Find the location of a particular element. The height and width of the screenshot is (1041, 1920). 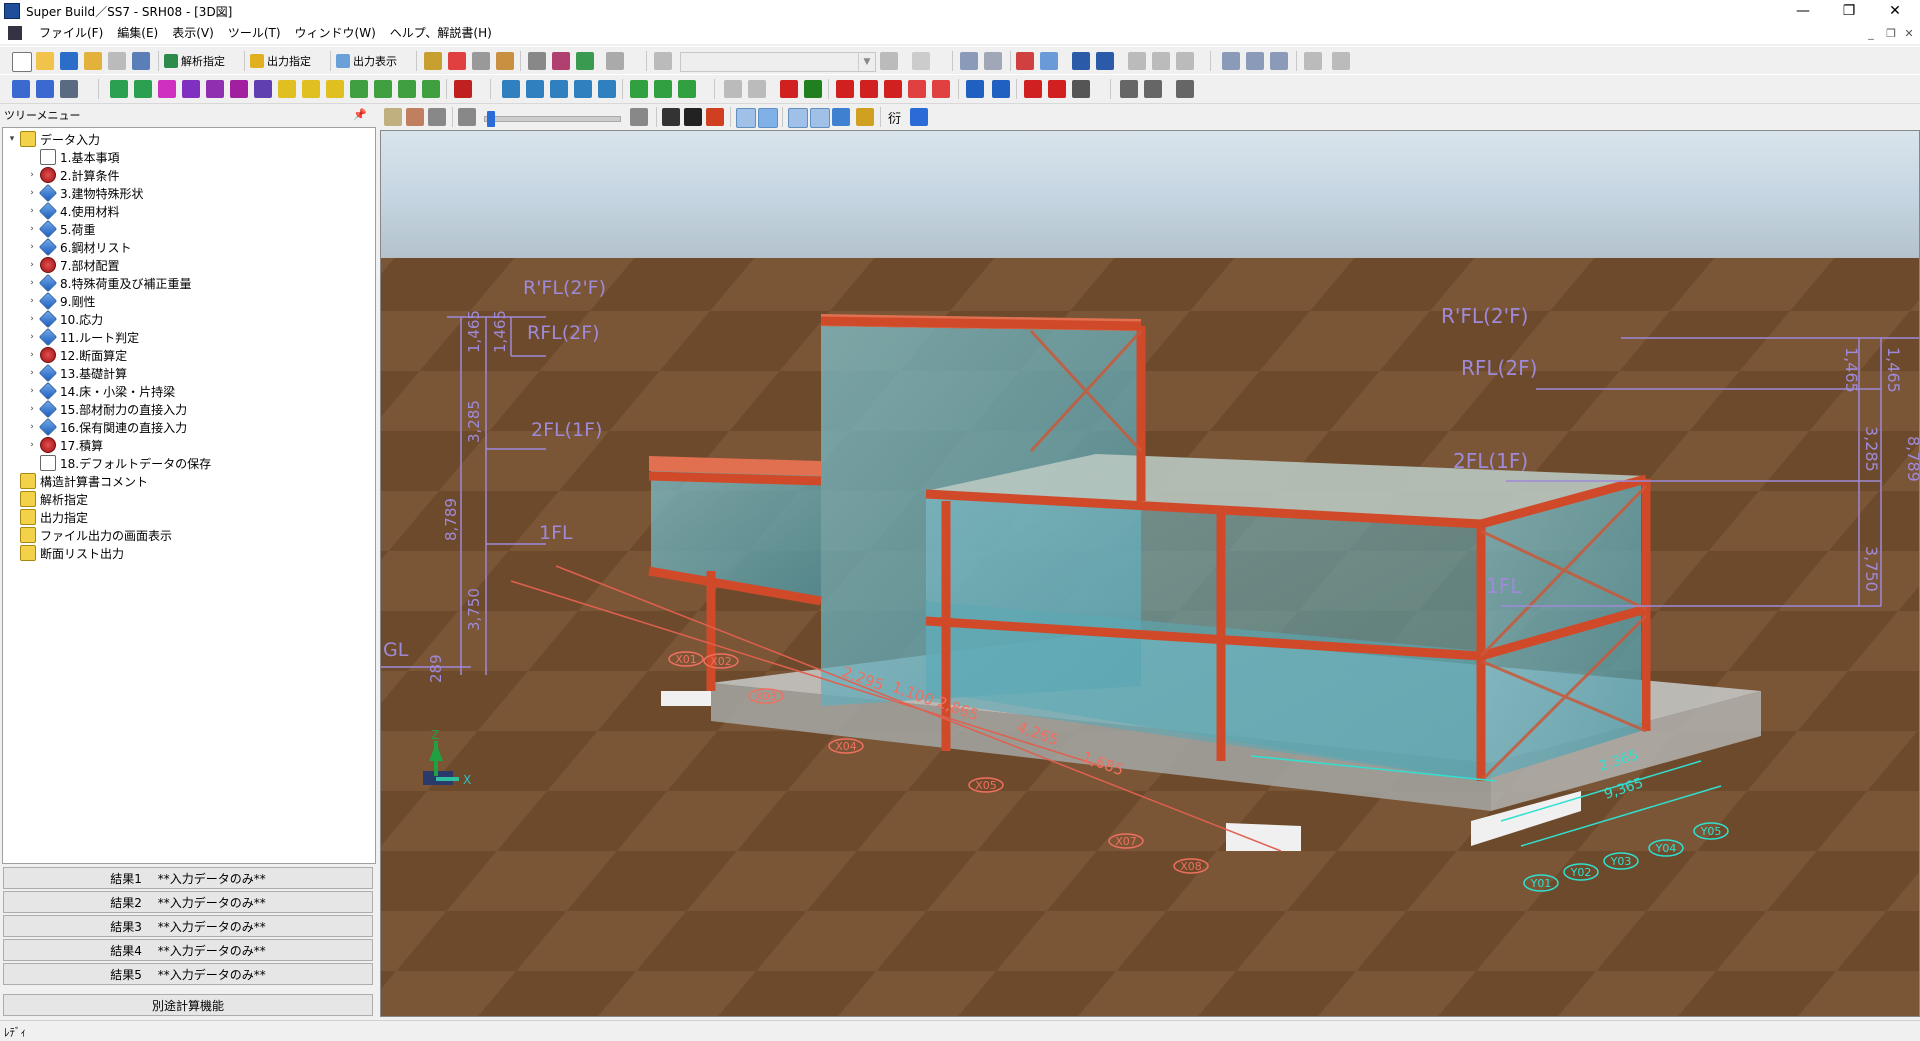

stamp-icon is located at coordinates (505, 61).